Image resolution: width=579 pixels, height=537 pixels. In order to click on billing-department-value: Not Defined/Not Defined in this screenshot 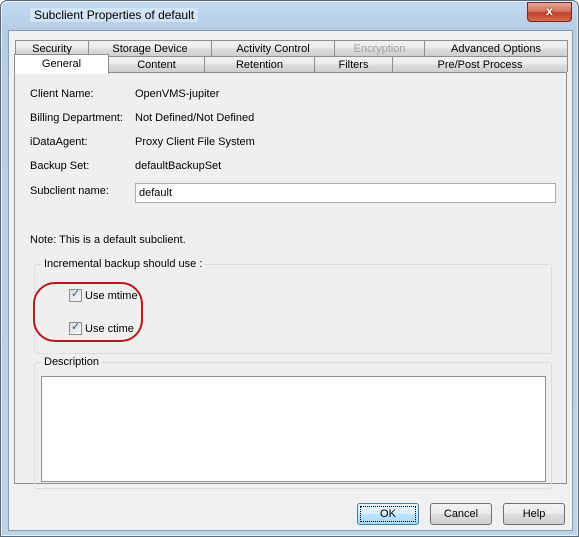, I will do `click(195, 118)`.